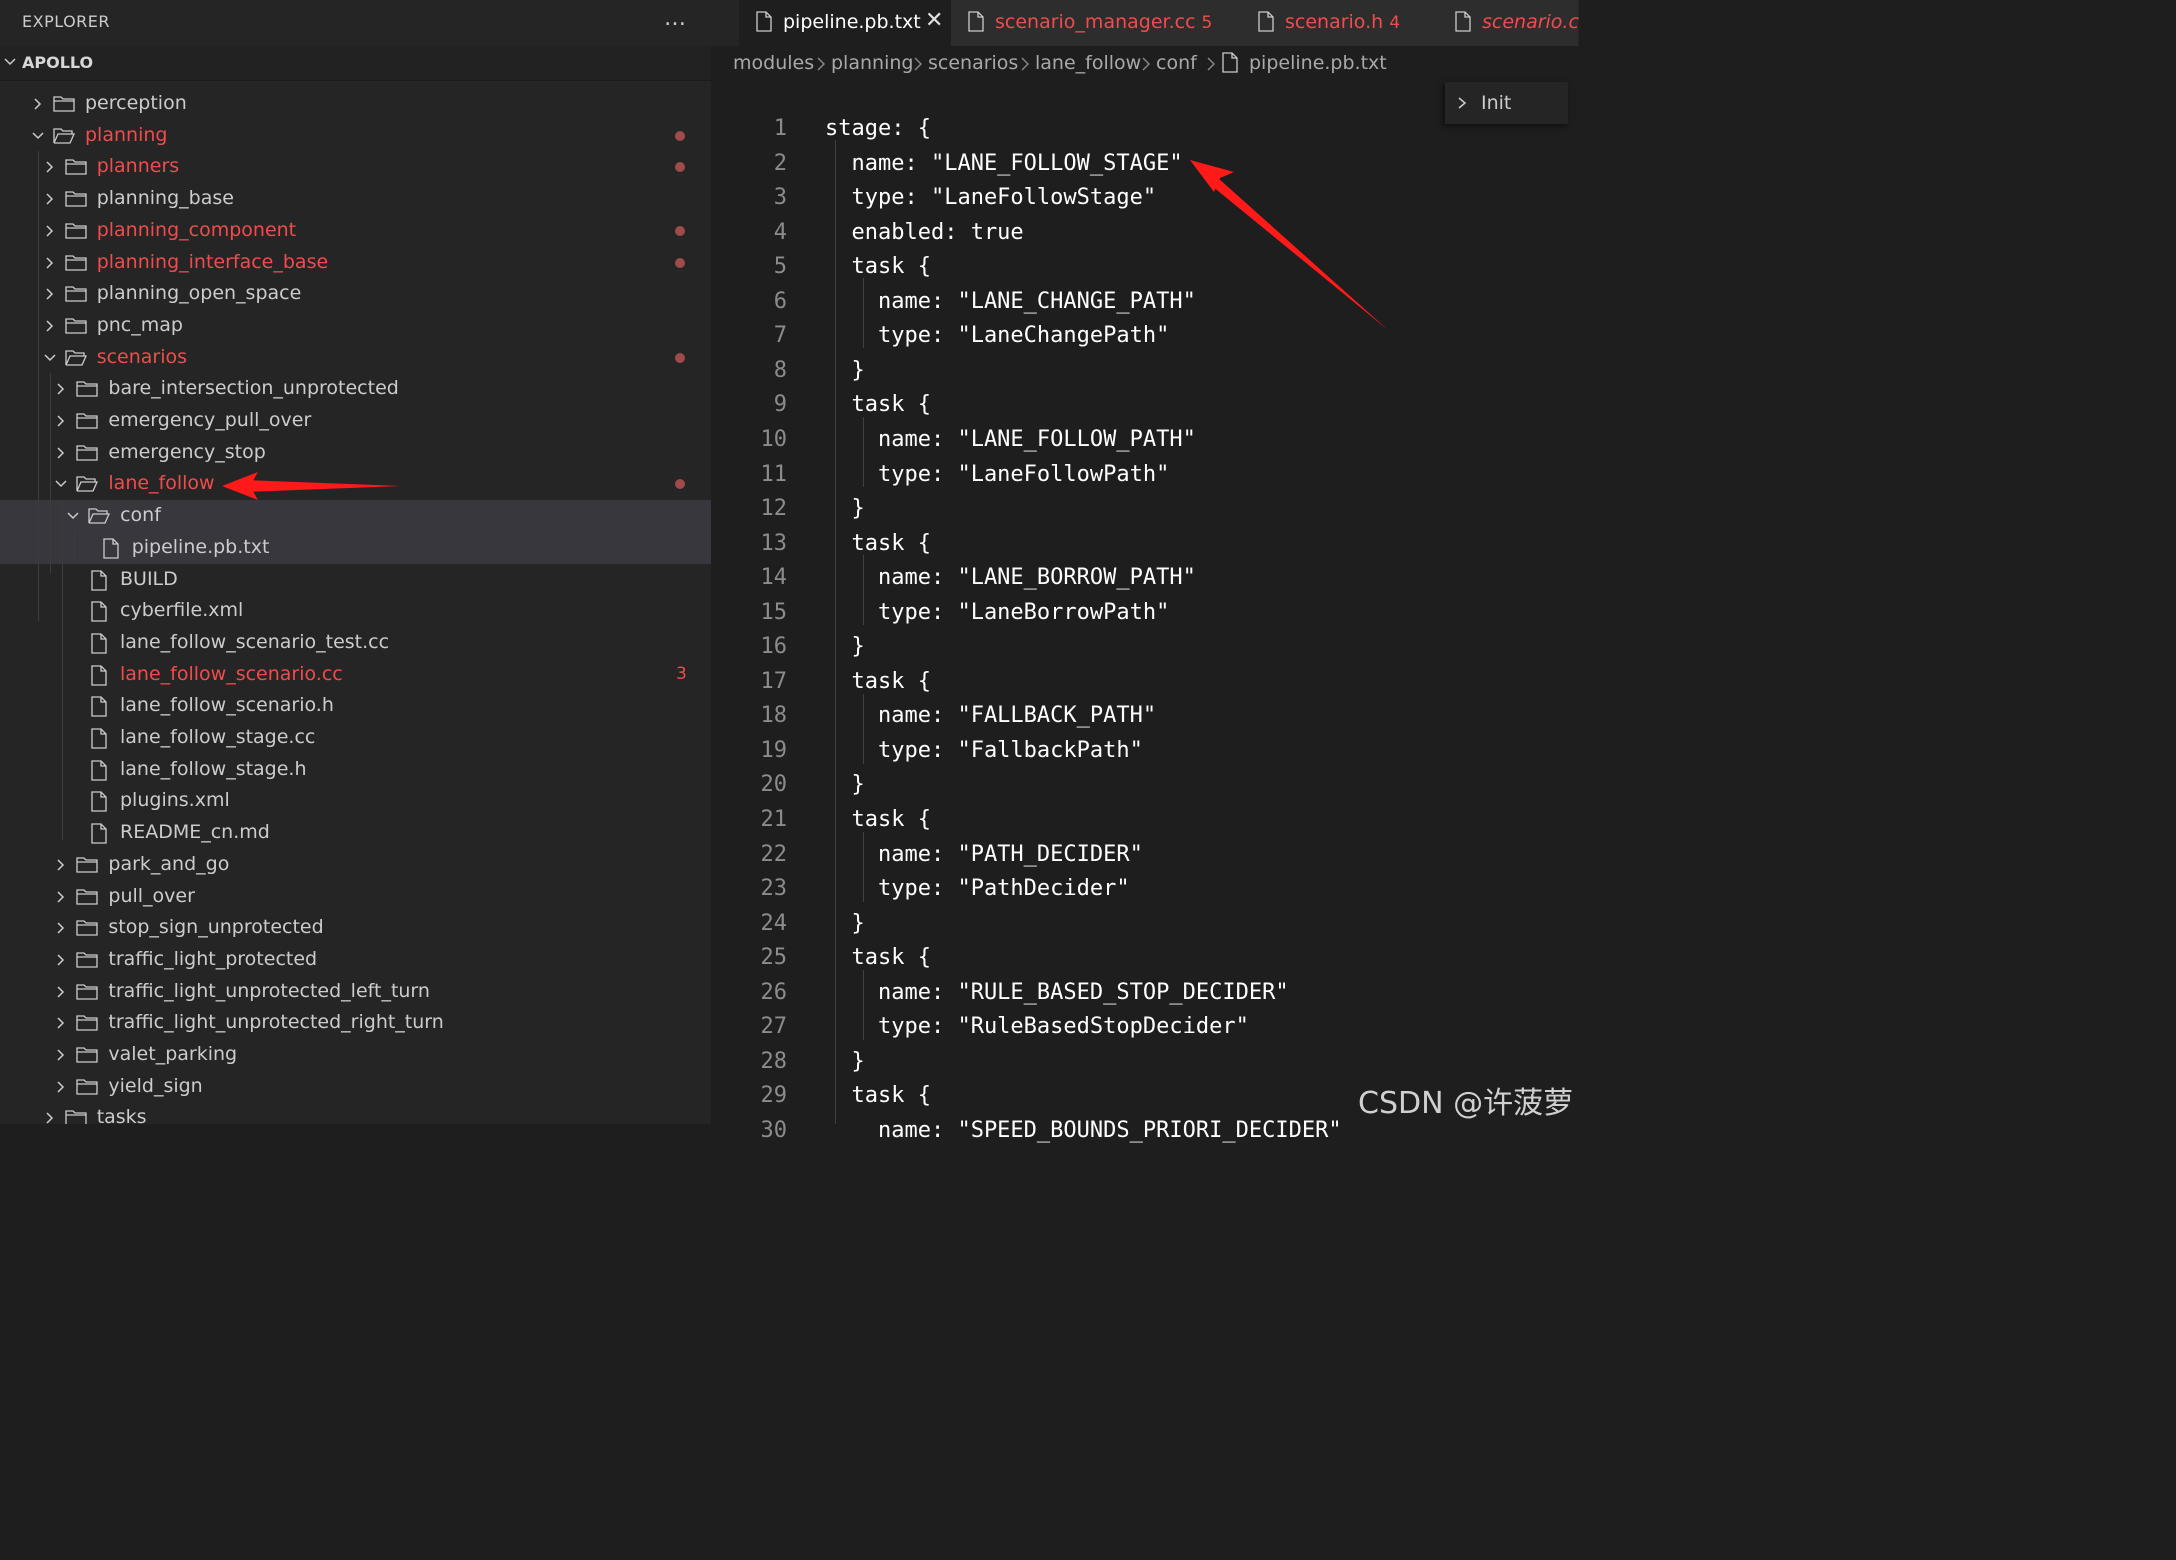 The height and width of the screenshot is (1560, 2176). Describe the element at coordinates (355, 516) in the screenshot. I see `folder-conf: conf` at that location.